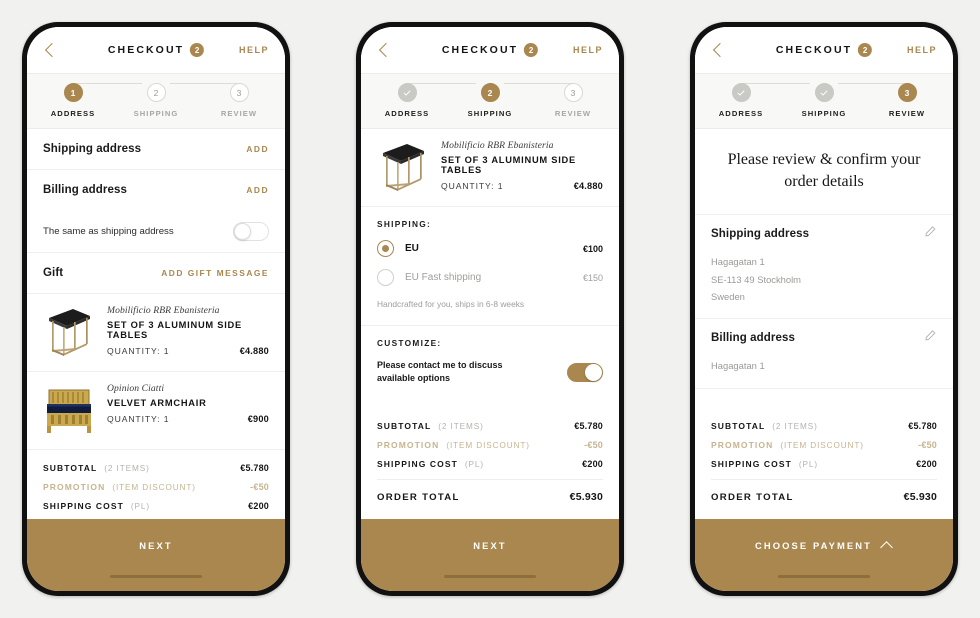 The width and height of the screenshot is (980, 618). What do you see at coordinates (239, 113) in the screenshot?
I see `step-review-label: REVIEW` at bounding box center [239, 113].